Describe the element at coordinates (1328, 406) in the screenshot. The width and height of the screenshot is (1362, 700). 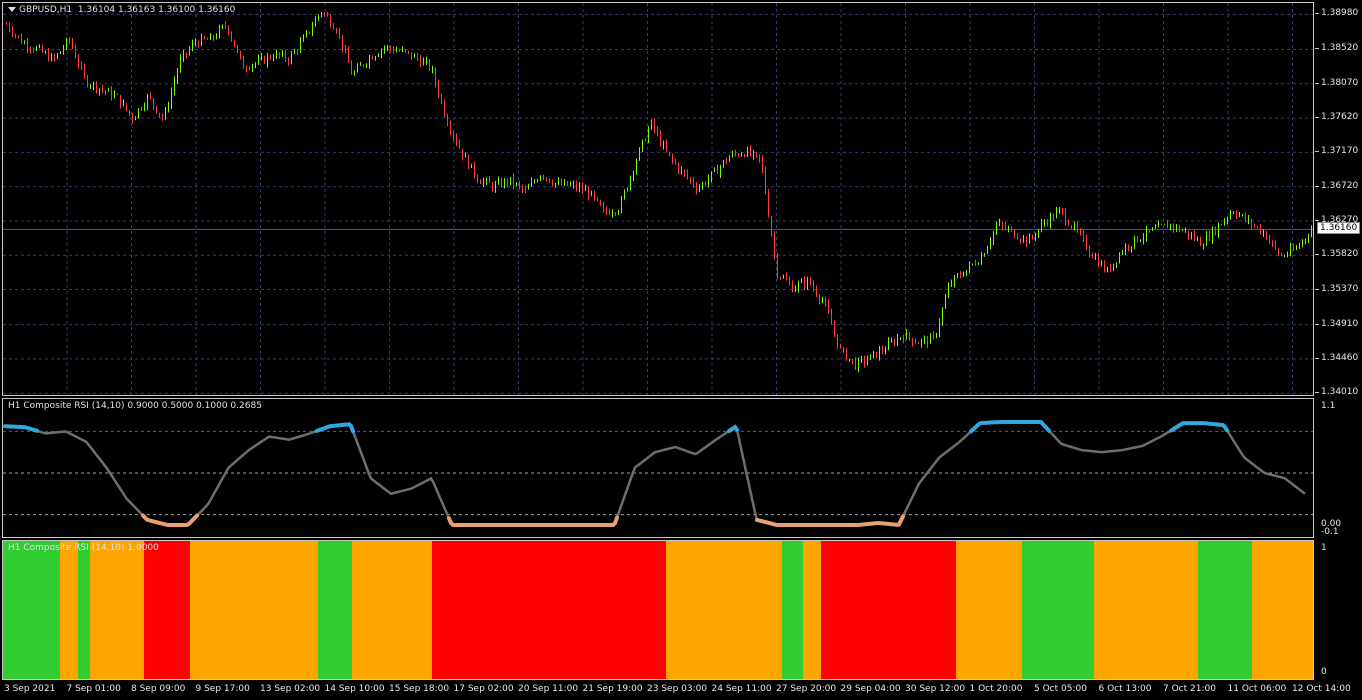
I see `rsi-level-top: 1.1` at that location.